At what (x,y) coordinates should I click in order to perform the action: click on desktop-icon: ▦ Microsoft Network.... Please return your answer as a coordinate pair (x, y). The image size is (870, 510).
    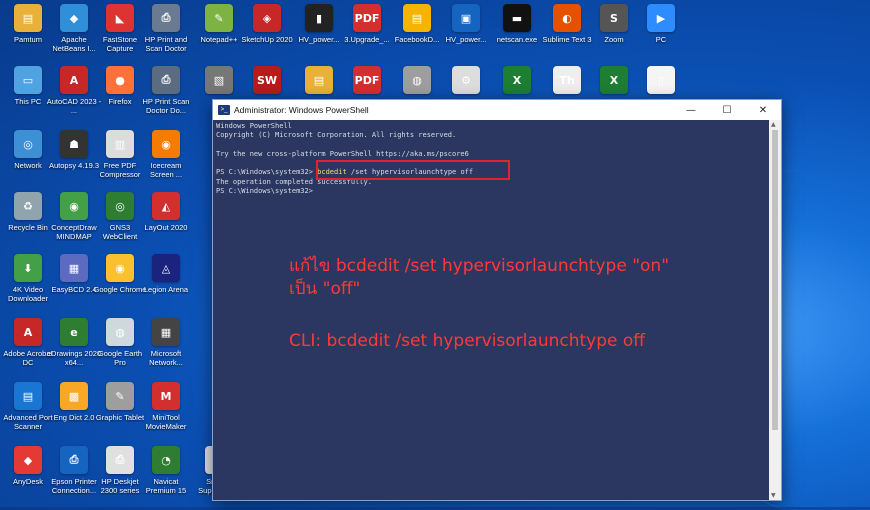
    Looking at the image, I should click on (166, 348).